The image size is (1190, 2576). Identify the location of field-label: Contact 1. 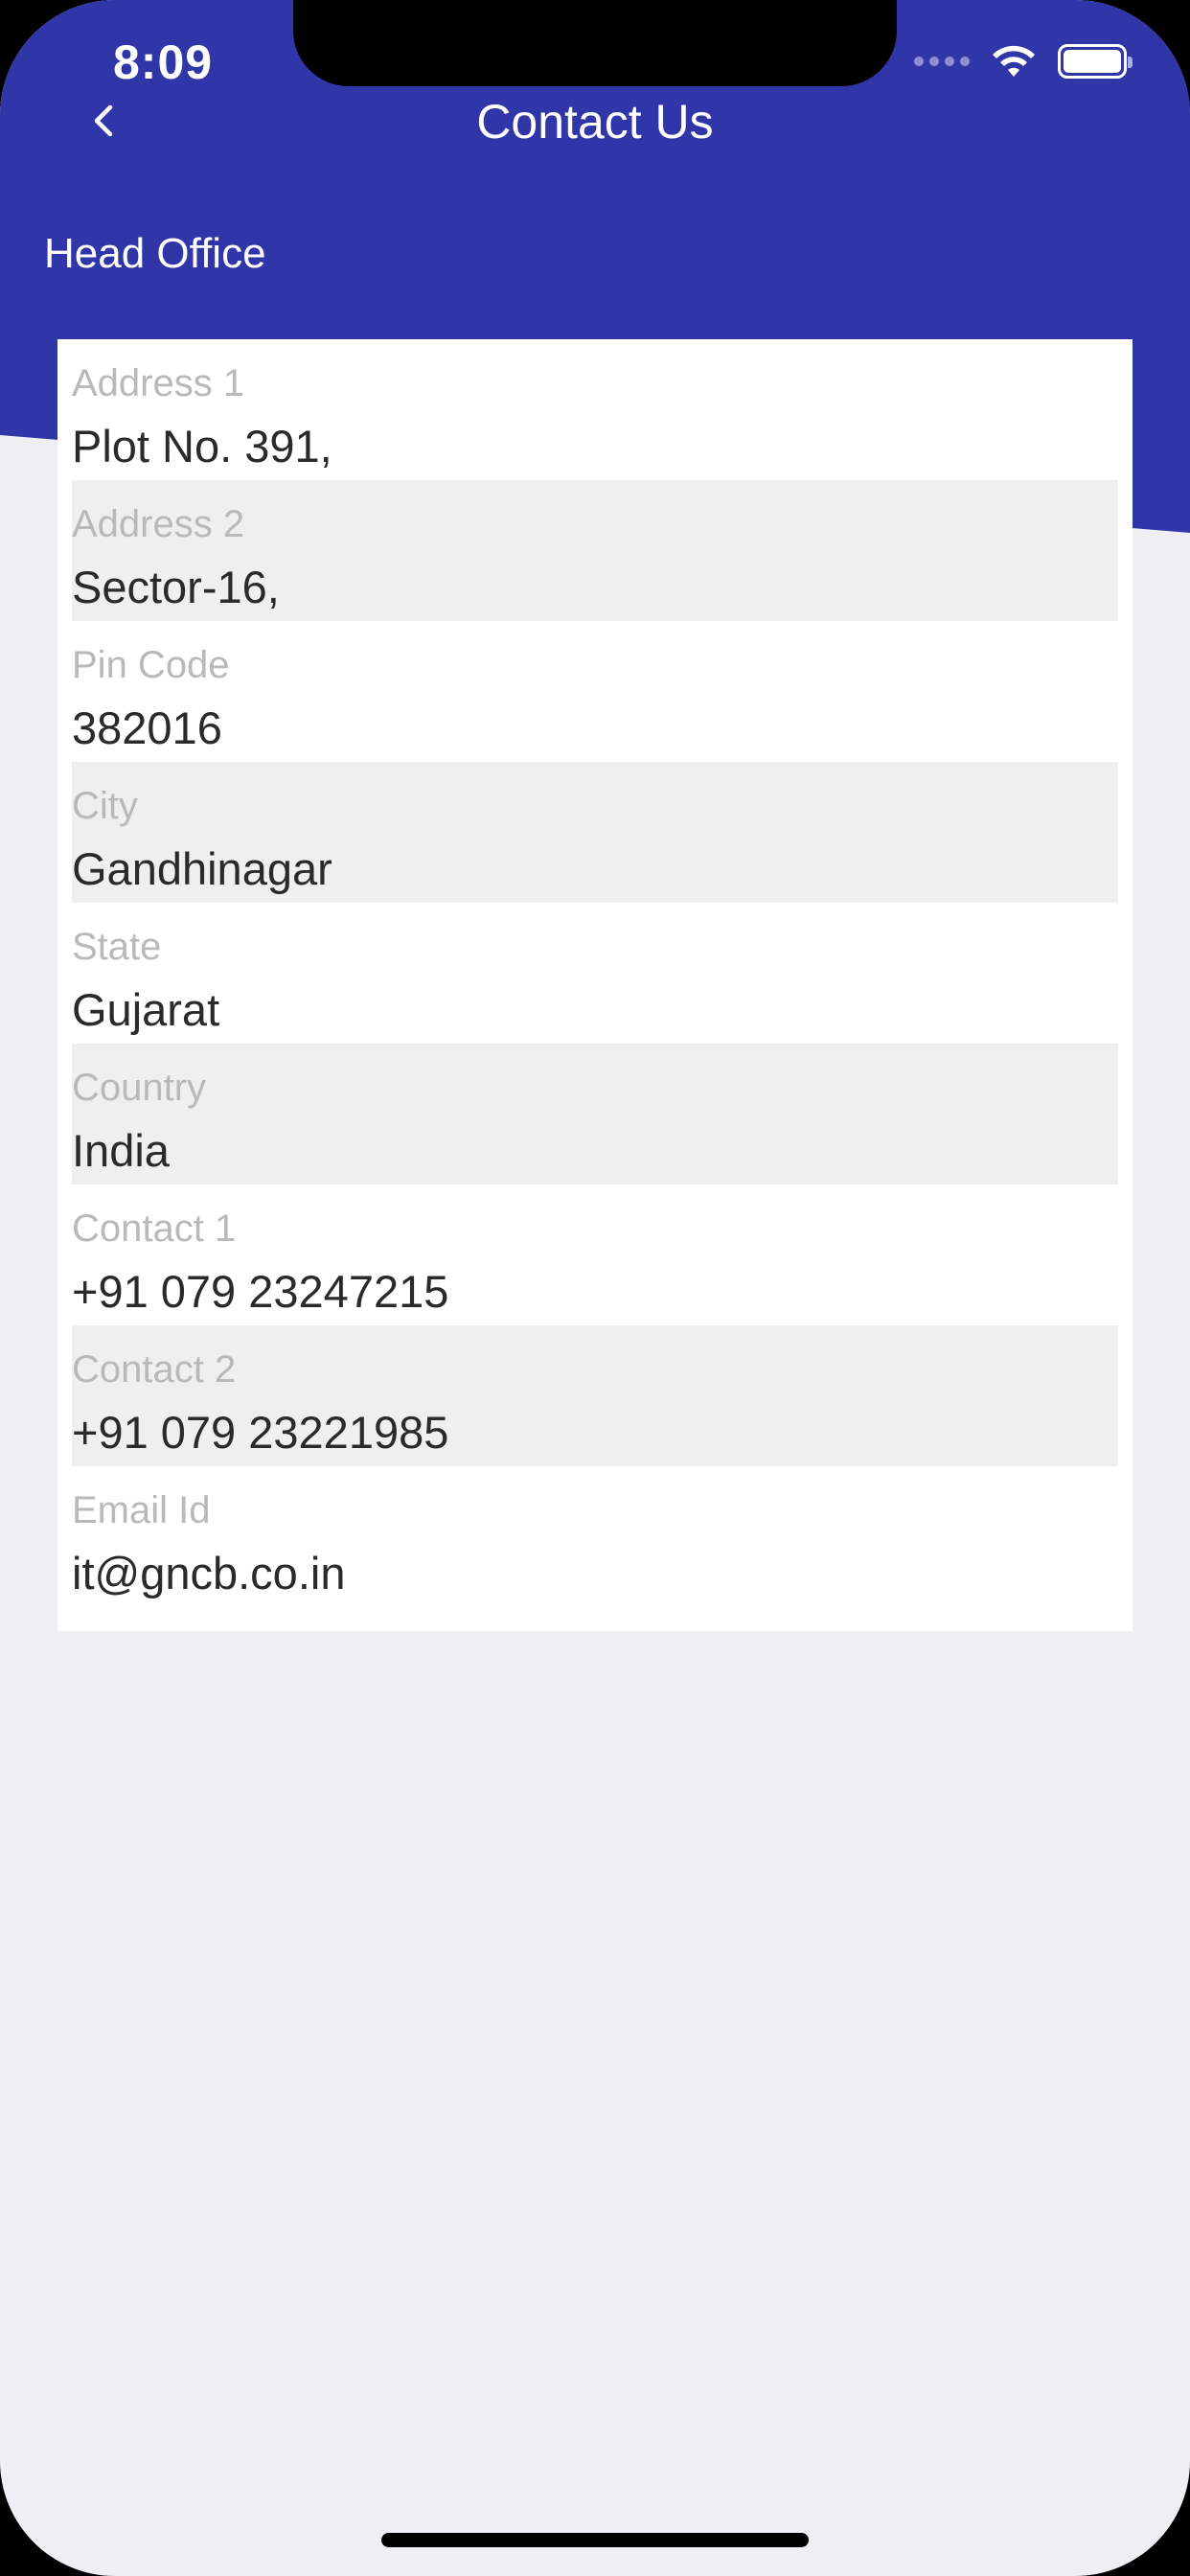
(155, 1229).